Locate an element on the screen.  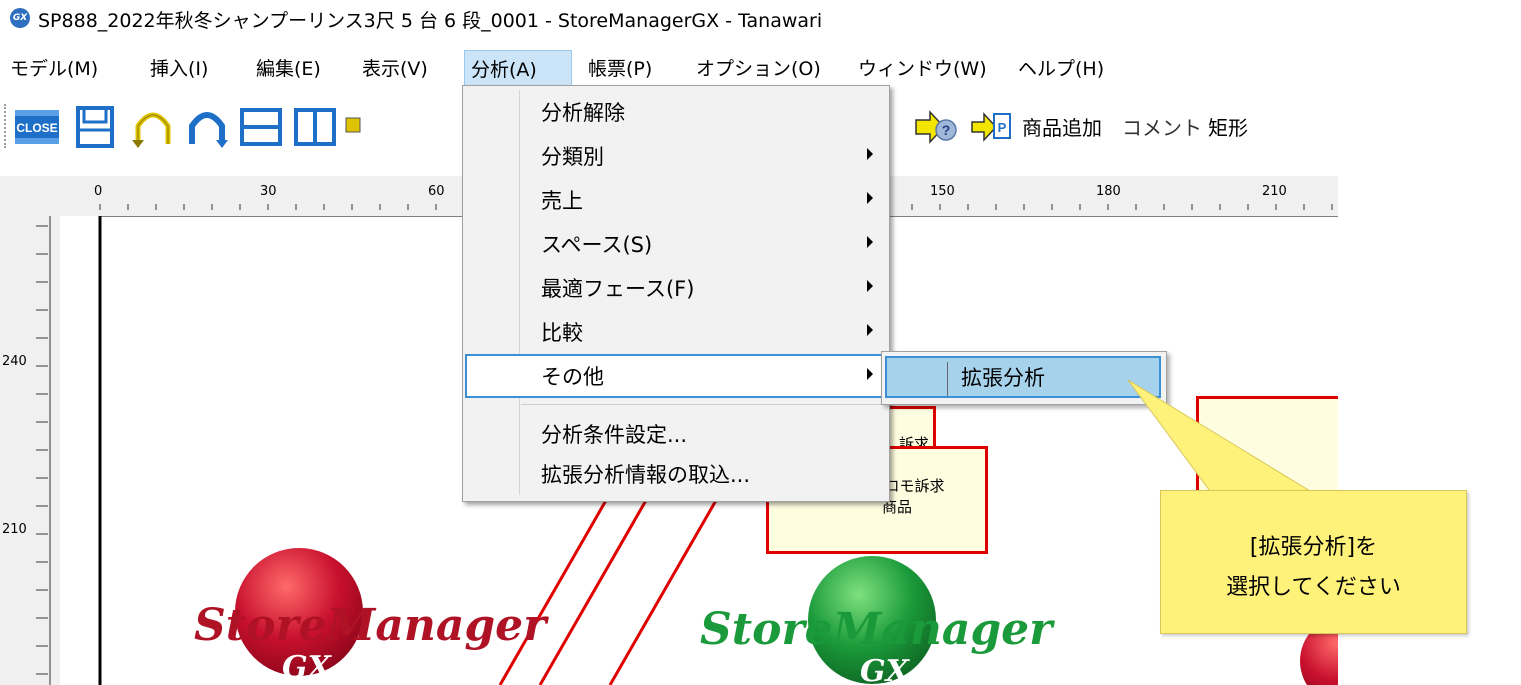
help-arrow-button: ? is located at coordinates (935, 127).